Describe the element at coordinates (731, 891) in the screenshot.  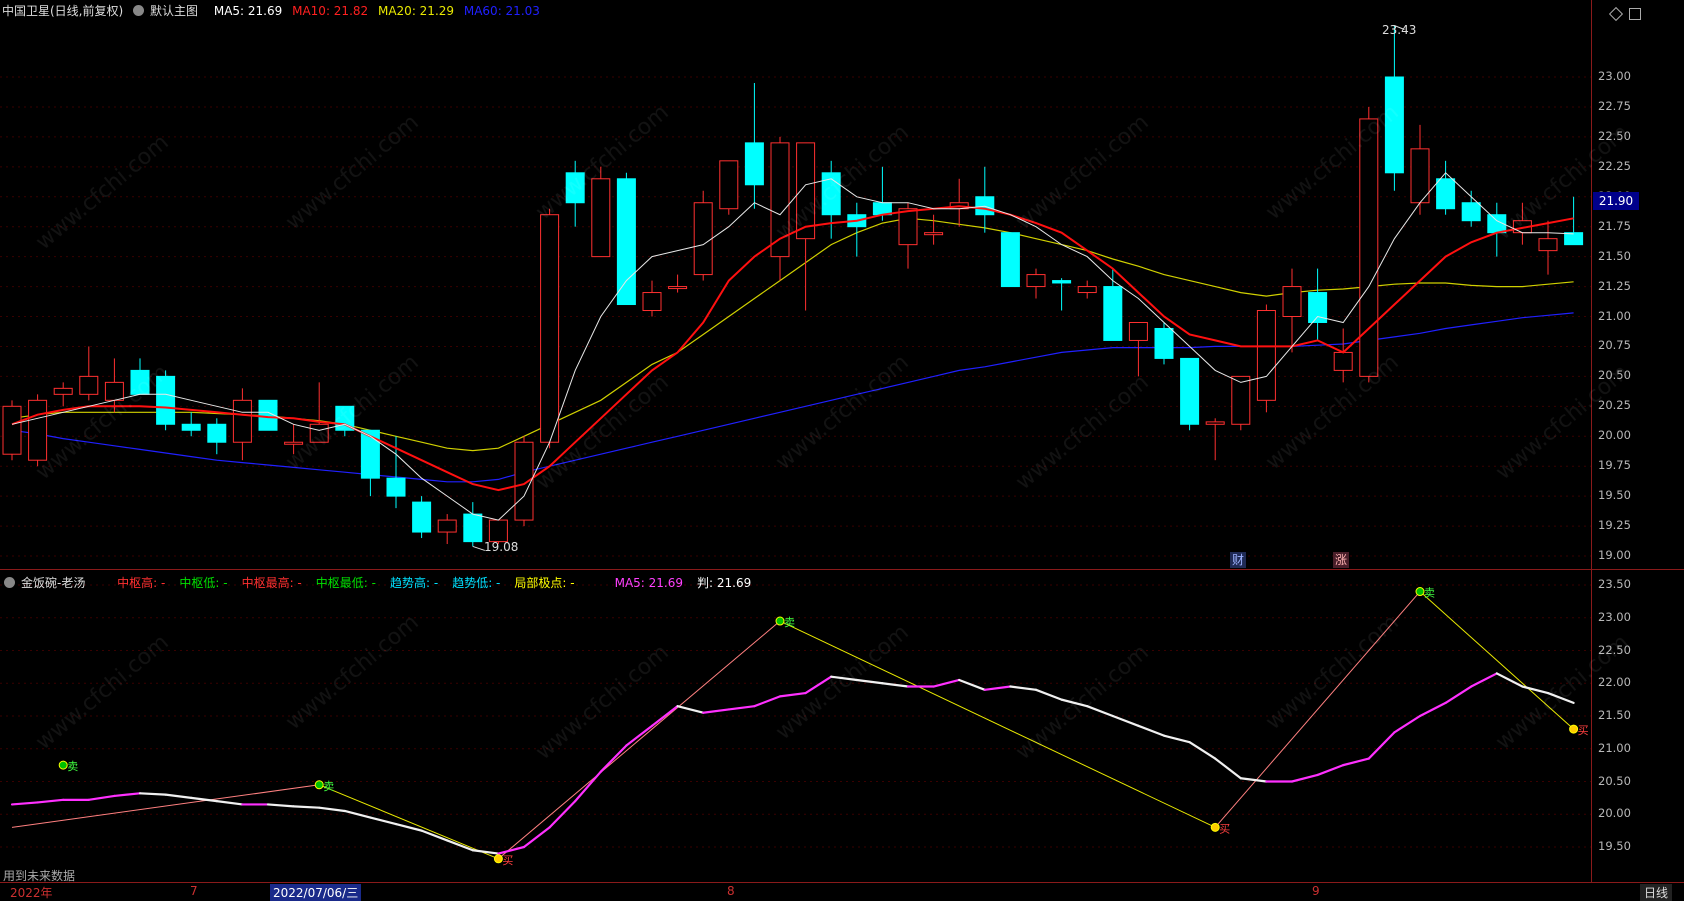
I see `date-month-8: 8` at that location.